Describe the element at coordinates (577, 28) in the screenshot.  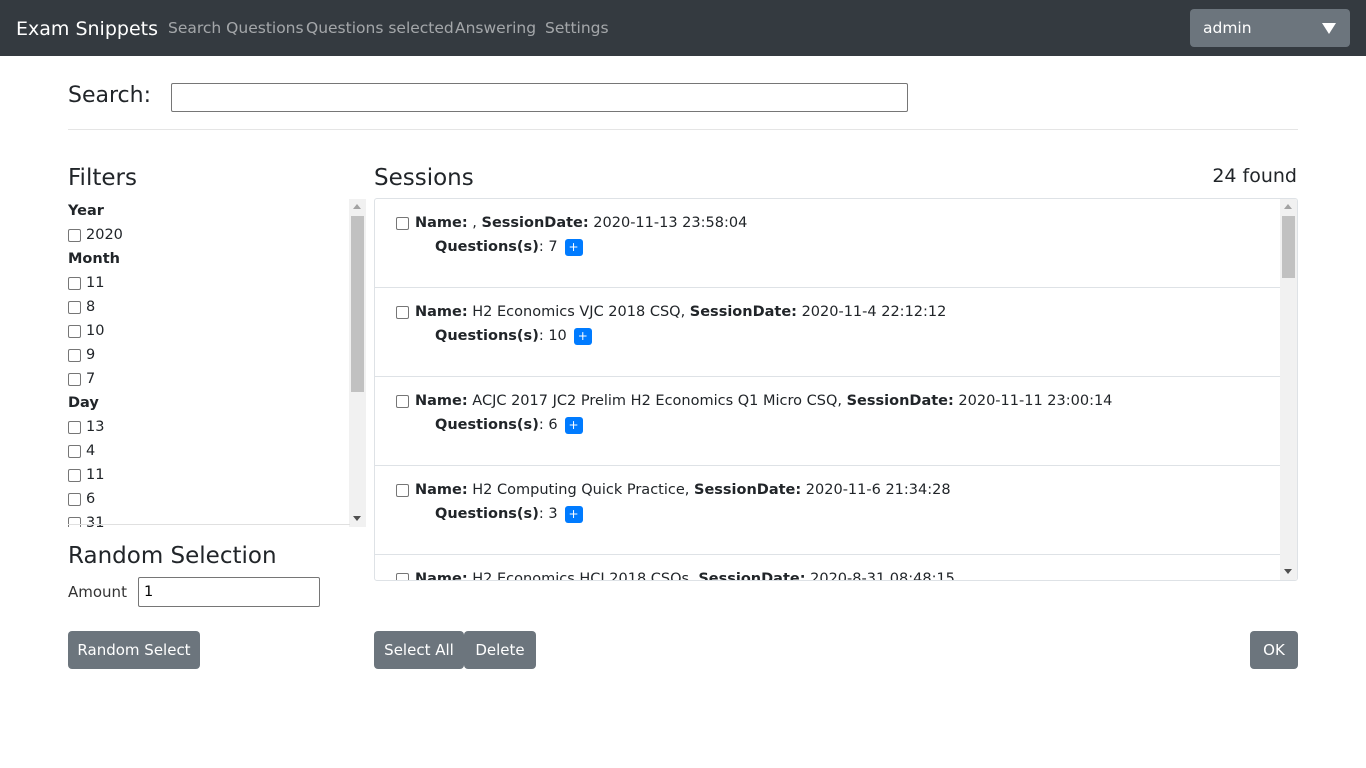
I see `nav-settings: Settings` at that location.